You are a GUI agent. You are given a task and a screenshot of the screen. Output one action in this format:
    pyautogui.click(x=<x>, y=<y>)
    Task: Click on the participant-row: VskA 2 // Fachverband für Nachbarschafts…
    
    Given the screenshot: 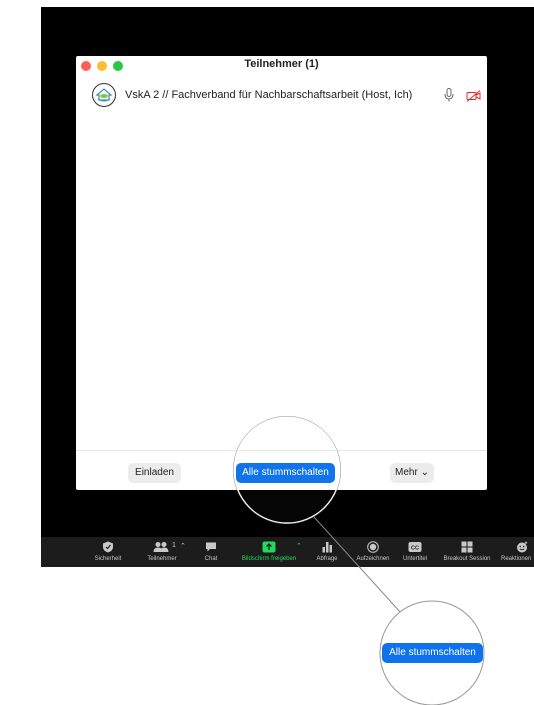 What is the action you would take?
    pyautogui.click(x=288, y=96)
    